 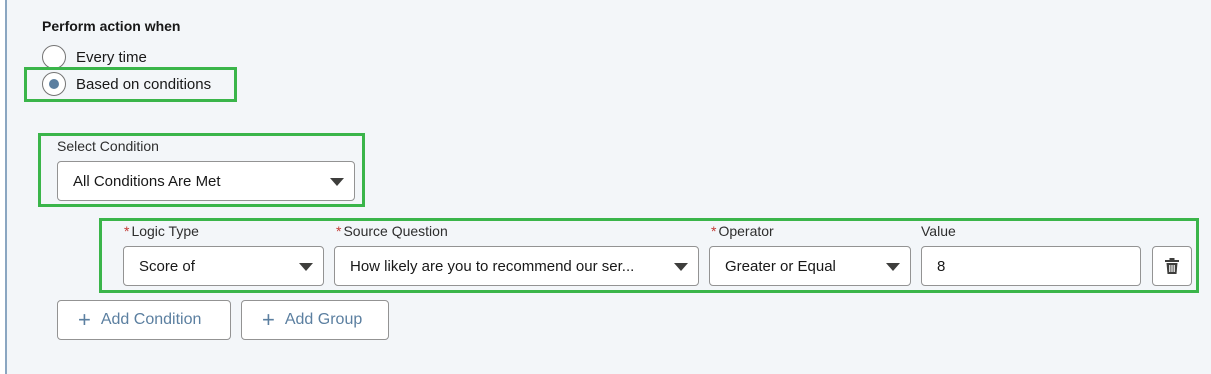 What do you see at coordinates (1031, 266) in the screenshot?
I see `value-input` at bounding box center [1031, 266].